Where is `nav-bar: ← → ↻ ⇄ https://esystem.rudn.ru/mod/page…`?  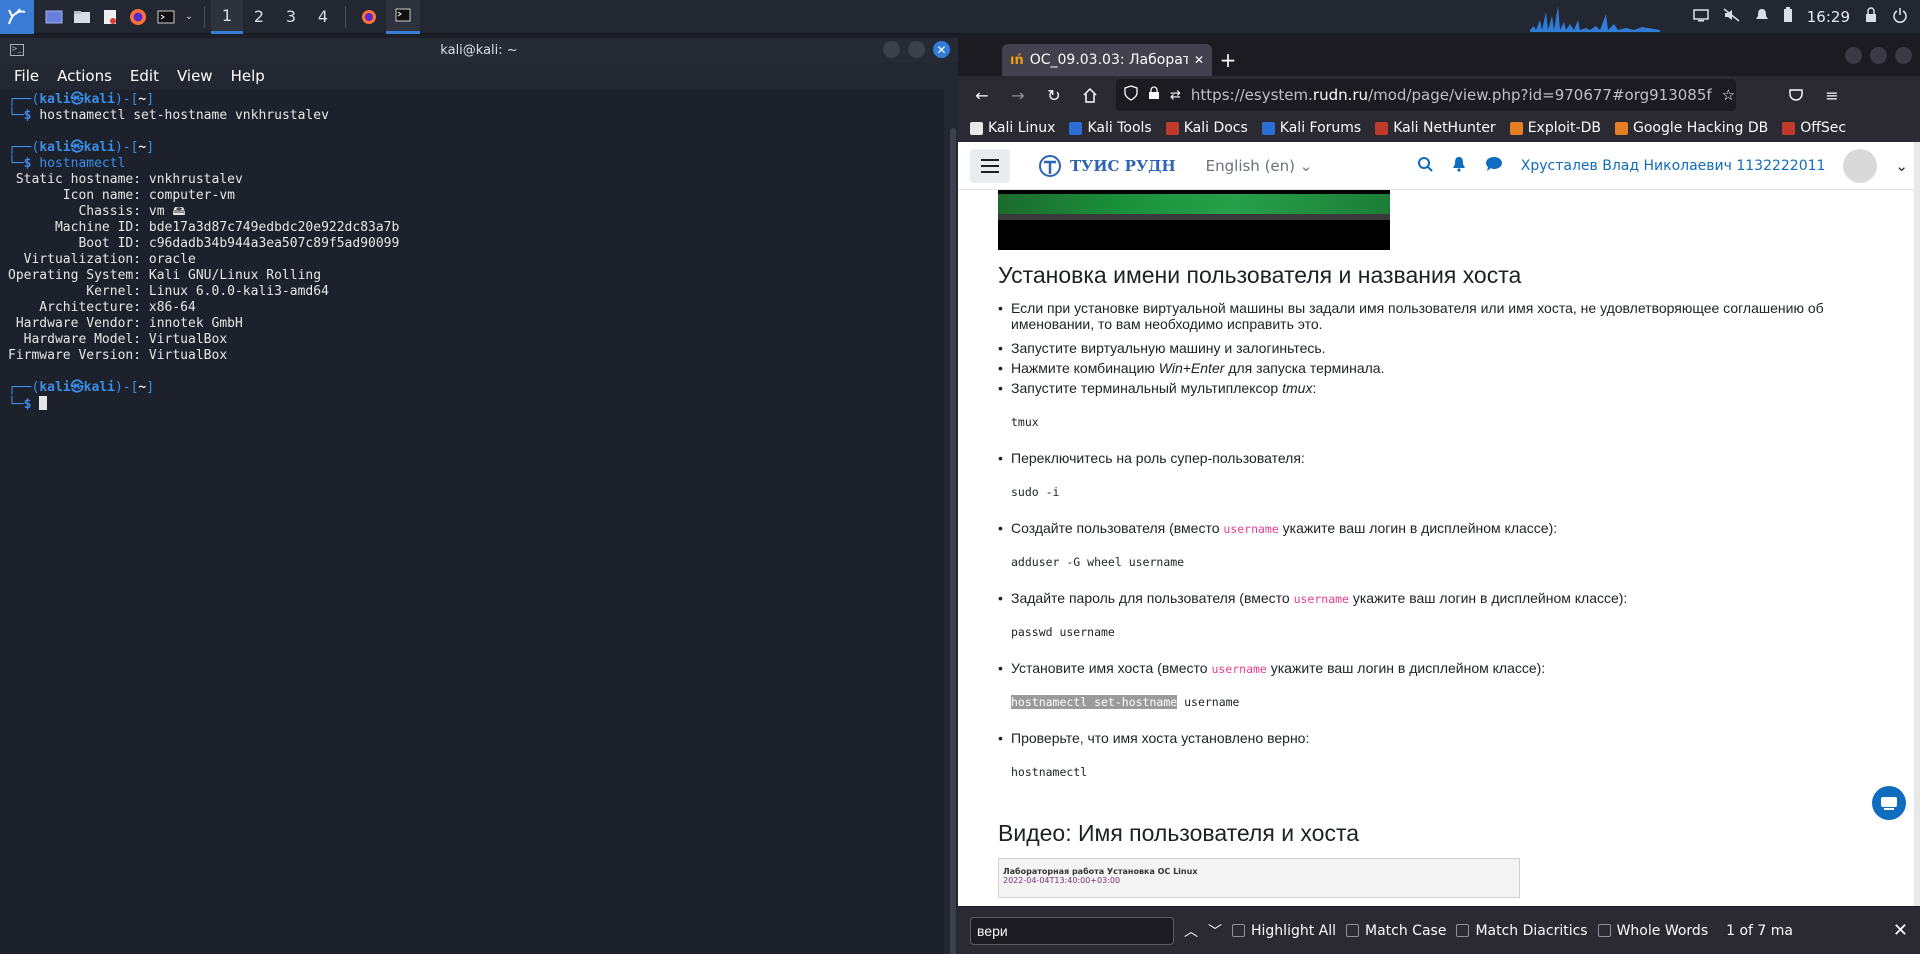 nav-bar: ← → ↻ ⇄ https://esystem.rudn.ru/mod/page… is located at coordinates (1439, 95).